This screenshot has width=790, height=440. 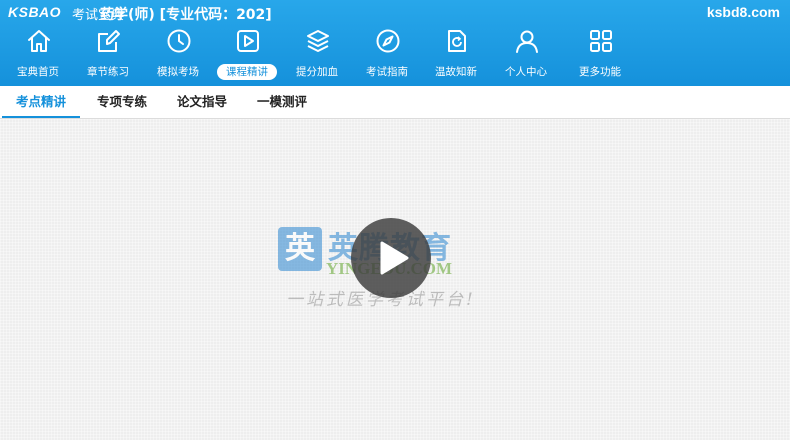 I want to click on edit-icon, so click(x=109, y=41).